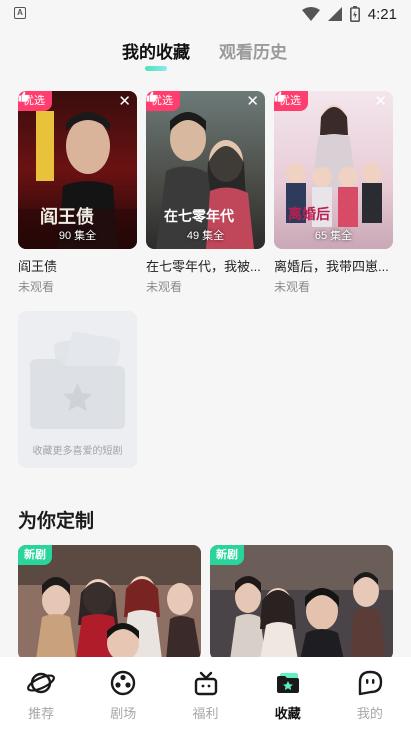 The width and height of the screenshot is (411, 730). I want to click on svg-text: 阎王债, so click(67, 217).